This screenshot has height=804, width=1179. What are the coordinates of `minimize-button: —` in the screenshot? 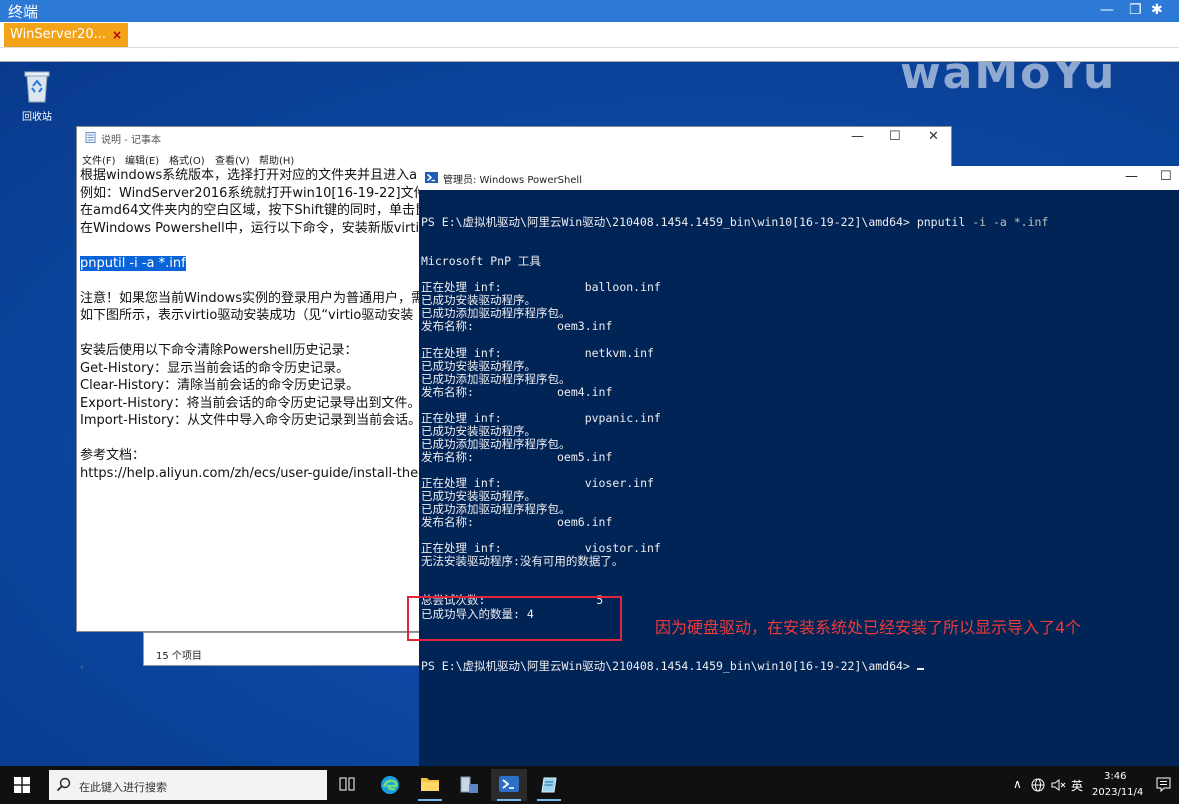 It's located at (1107, 10).